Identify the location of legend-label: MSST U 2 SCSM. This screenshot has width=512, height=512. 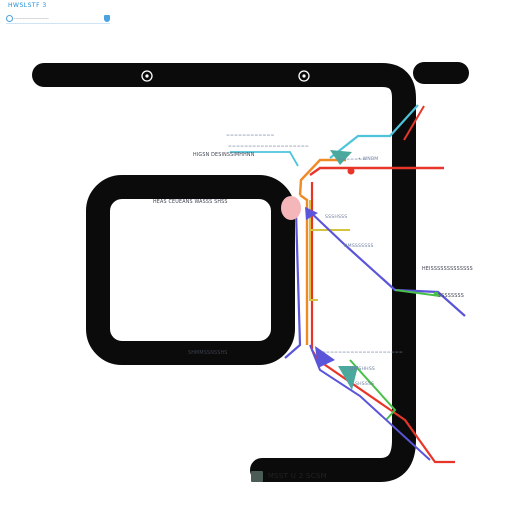
(297, 476).